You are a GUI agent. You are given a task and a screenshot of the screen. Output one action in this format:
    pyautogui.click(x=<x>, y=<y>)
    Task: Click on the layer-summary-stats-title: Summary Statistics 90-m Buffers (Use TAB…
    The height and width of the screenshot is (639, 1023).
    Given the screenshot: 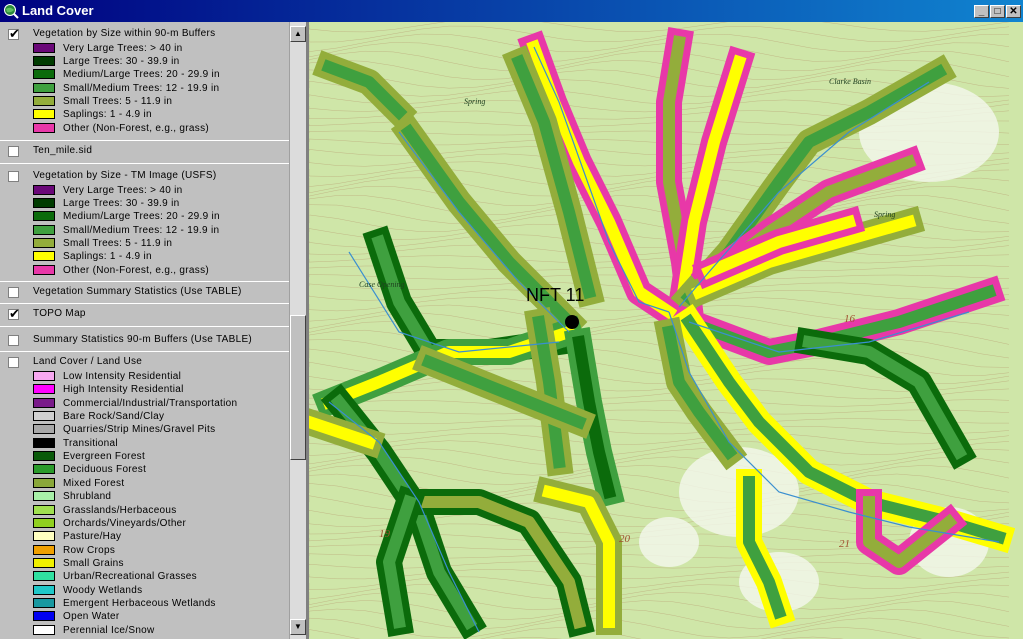 What is the action you would take?
    pyautogui.click(x=143, y=339)
    